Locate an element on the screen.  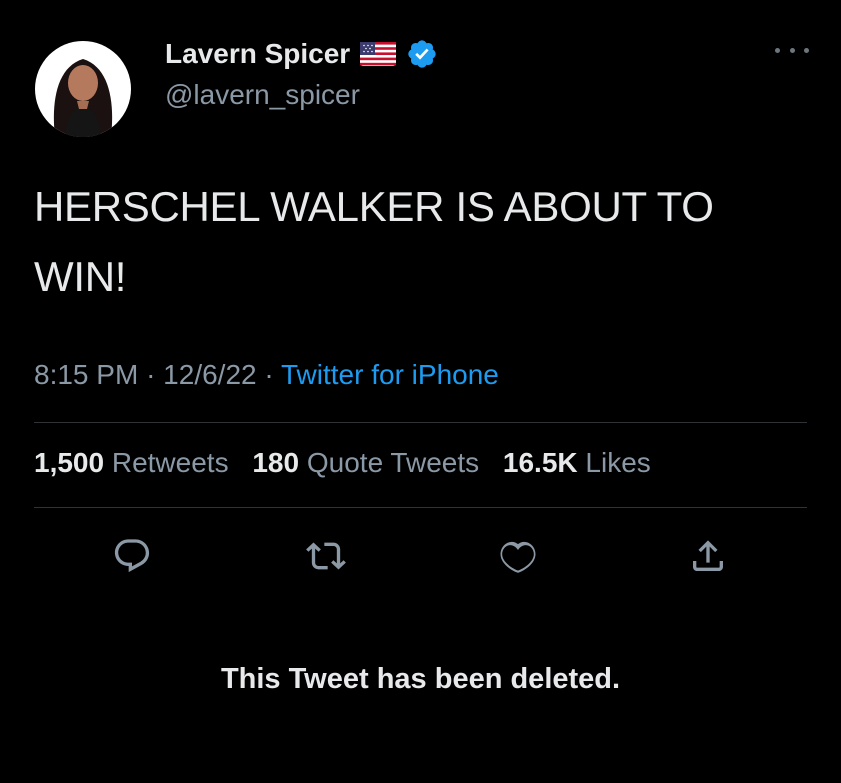
like-button is located at coordinates (518, 556).